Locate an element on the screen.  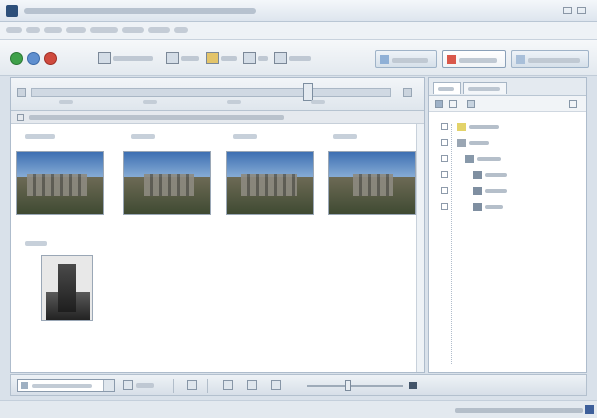
list-icon is located at coordinates (24, 385).